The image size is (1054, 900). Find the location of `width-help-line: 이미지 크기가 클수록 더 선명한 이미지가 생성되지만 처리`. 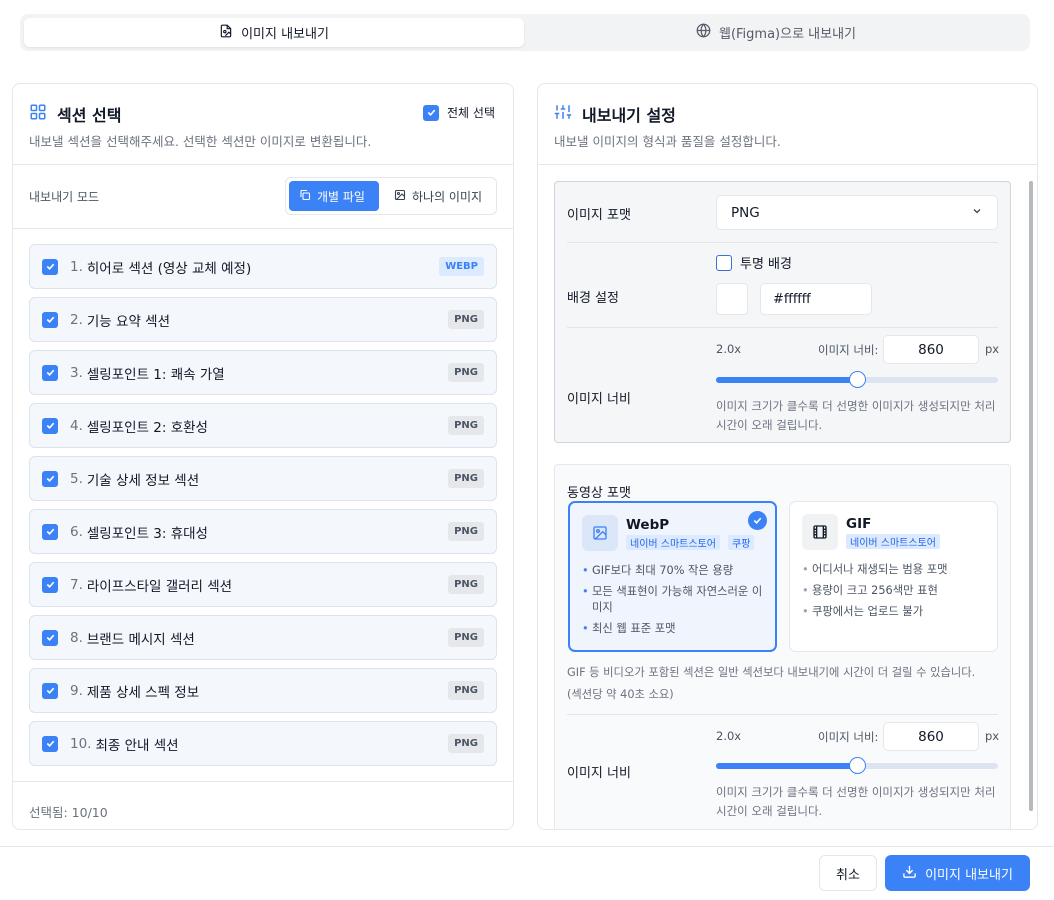

width-help-line: 이미지 크기가 클수록 더 선명한 이미지가 생성되지만 처리 is located at coordinates (856, 406).